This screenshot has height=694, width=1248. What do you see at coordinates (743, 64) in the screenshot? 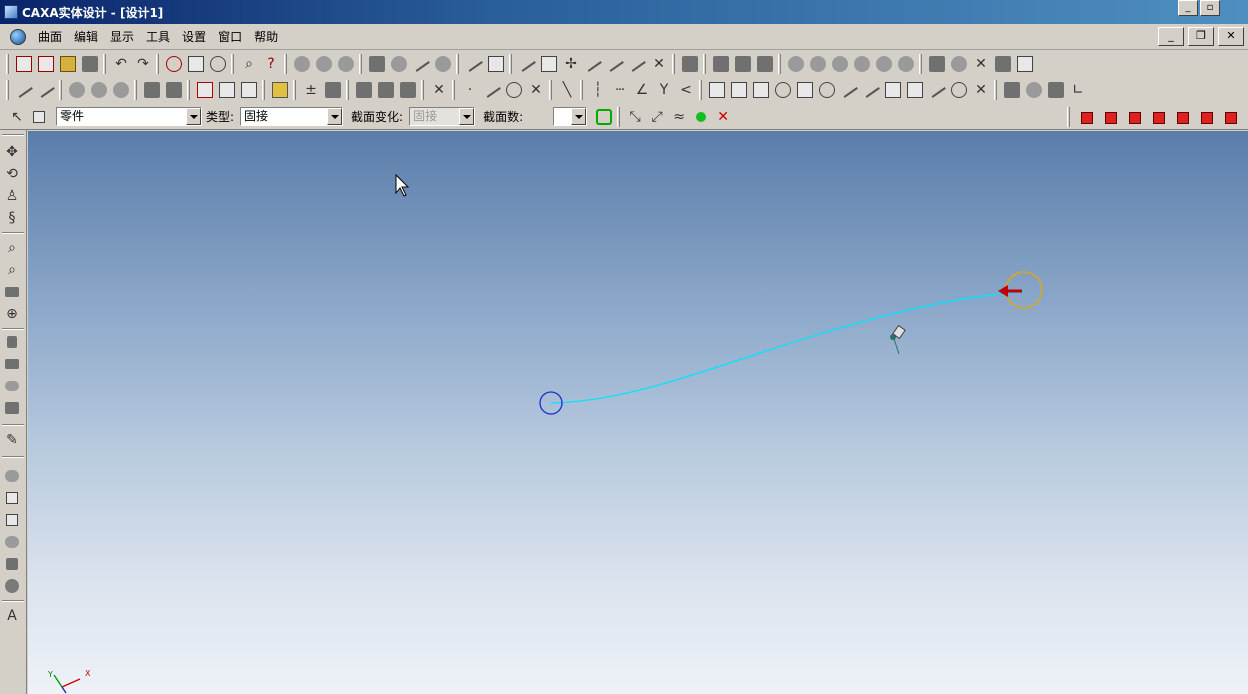
I see `solid-tool-2-icon` at bounding box center [743, 64].